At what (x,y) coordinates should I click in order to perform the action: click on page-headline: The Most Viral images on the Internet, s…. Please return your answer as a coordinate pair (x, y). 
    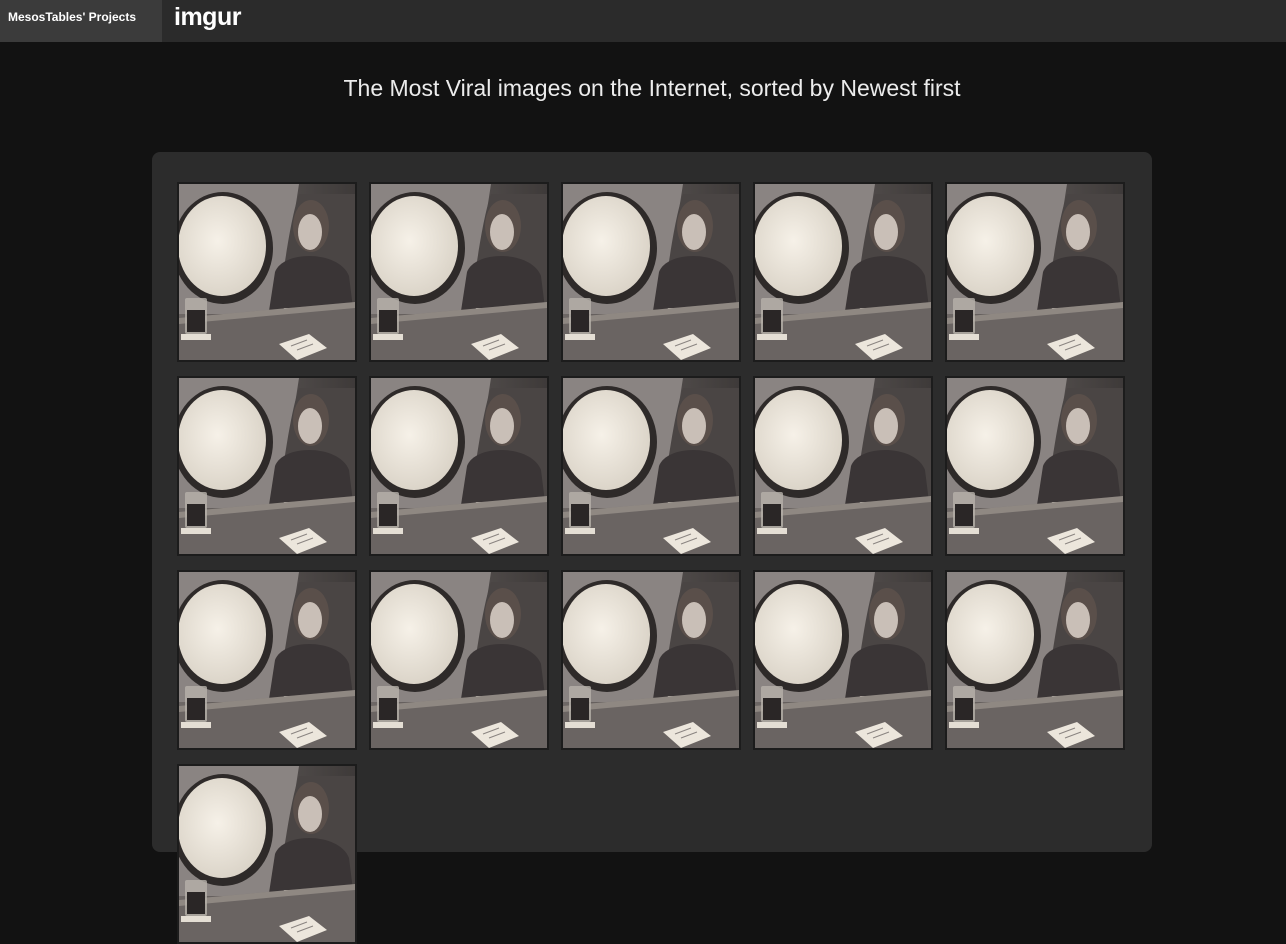
    Looking at the image, I should click on (652, 88).